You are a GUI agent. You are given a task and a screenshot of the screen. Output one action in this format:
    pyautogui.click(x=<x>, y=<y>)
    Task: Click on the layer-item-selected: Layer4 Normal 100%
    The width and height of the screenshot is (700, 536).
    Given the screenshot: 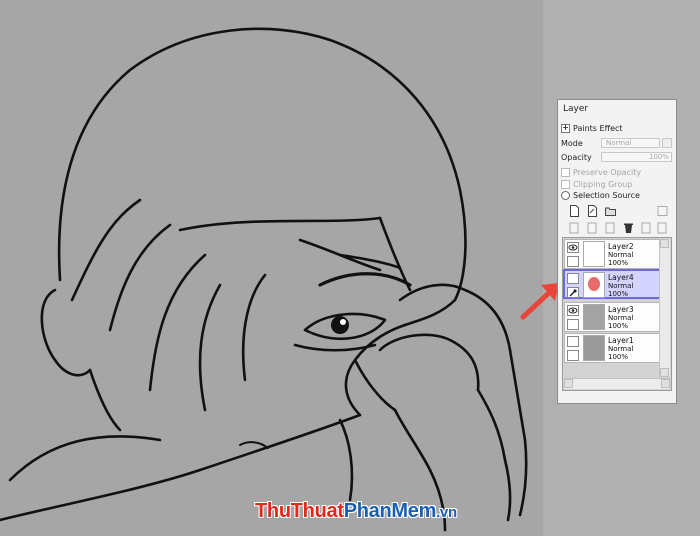 What is the action you would take?
    pyautogui.click(x=613, y=284)
    